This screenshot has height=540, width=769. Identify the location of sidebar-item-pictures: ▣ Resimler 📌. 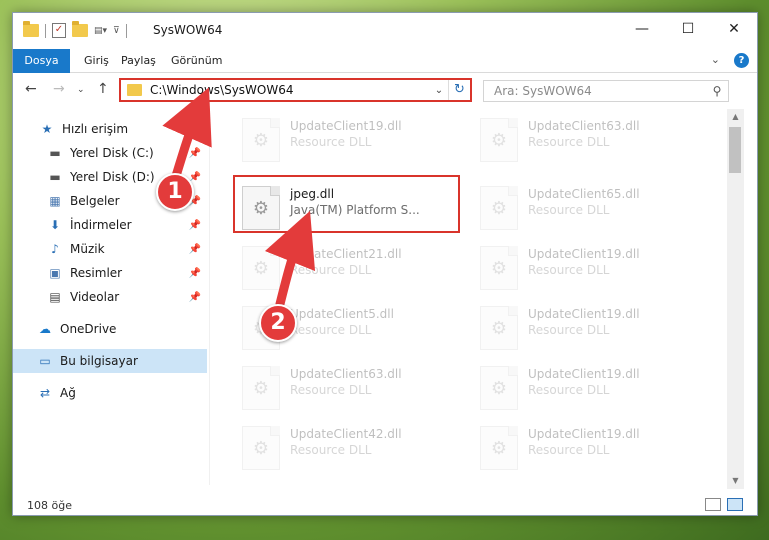
(110, 273).